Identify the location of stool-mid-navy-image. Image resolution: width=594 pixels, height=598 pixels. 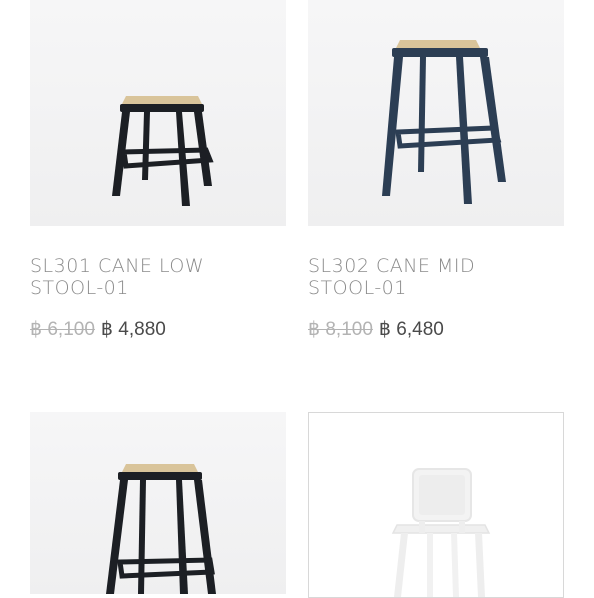
(444, 122).